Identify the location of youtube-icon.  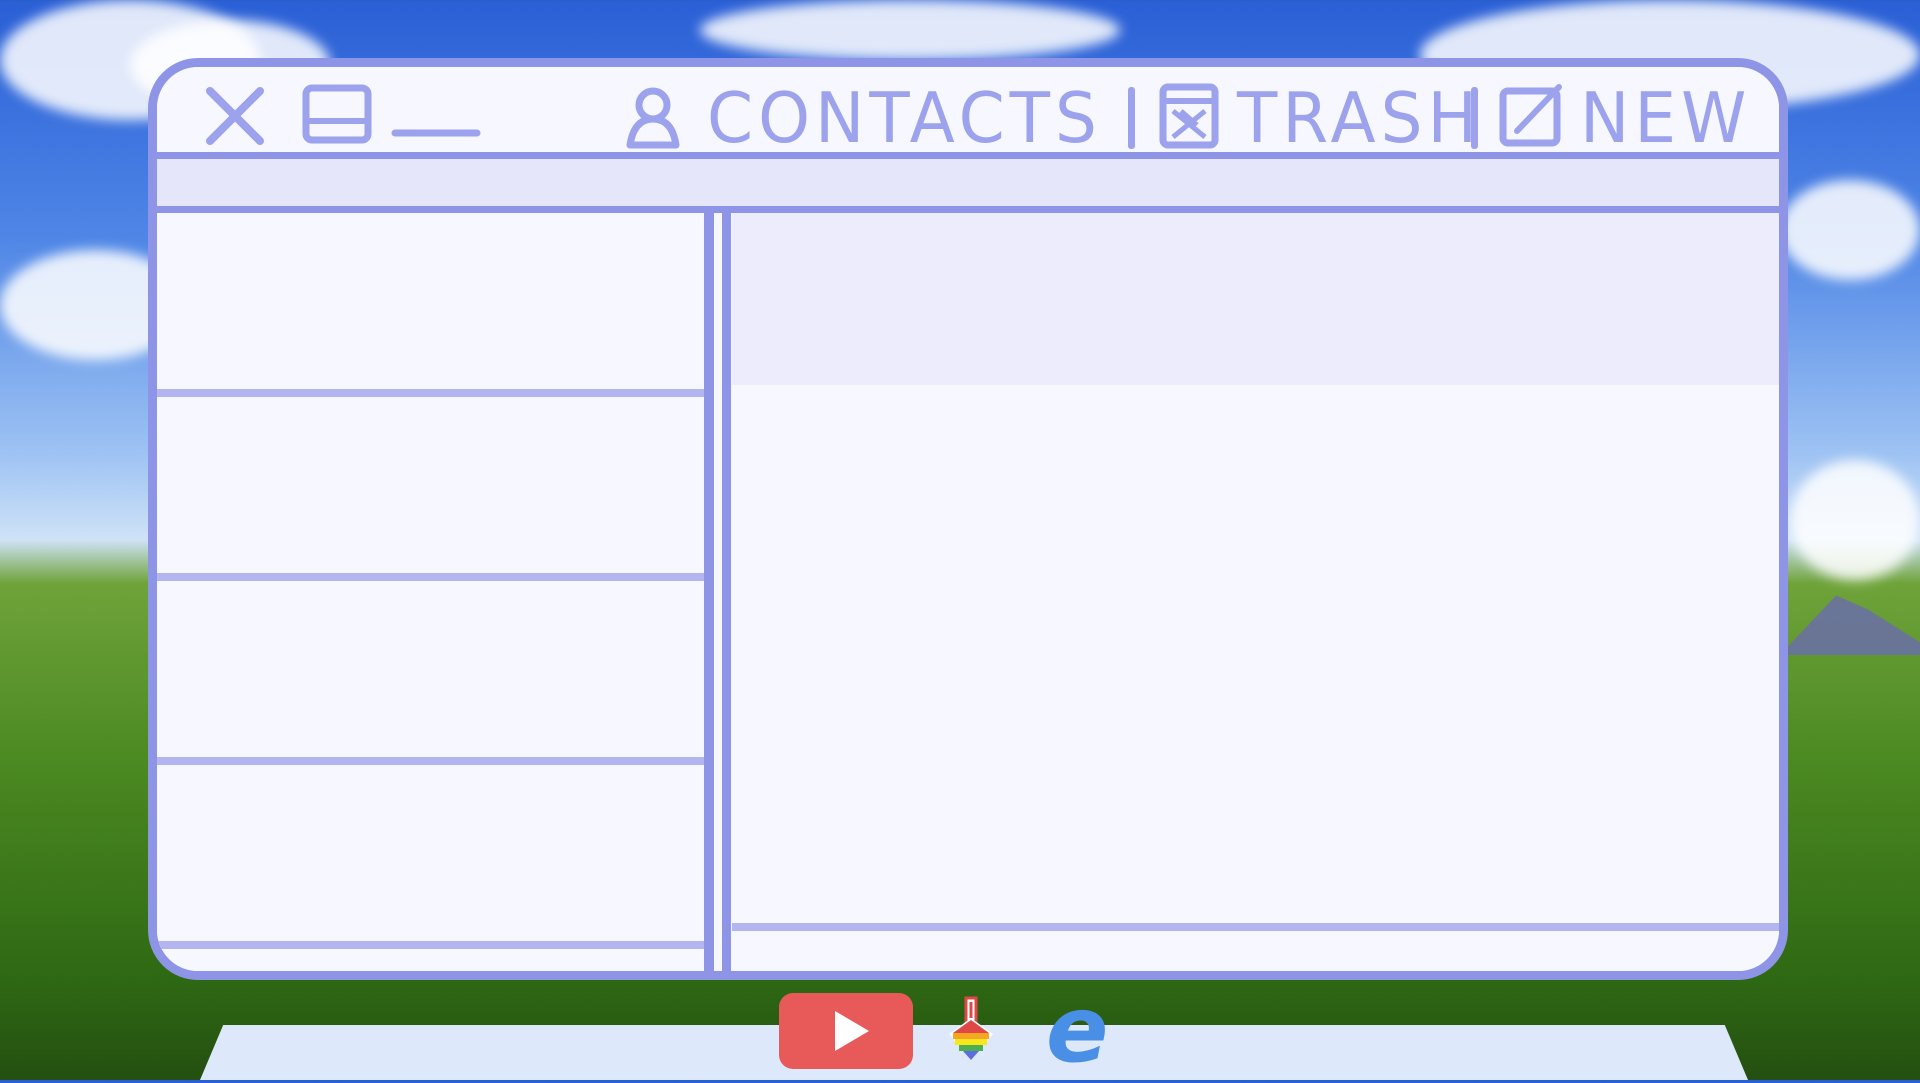
(846, 1031).